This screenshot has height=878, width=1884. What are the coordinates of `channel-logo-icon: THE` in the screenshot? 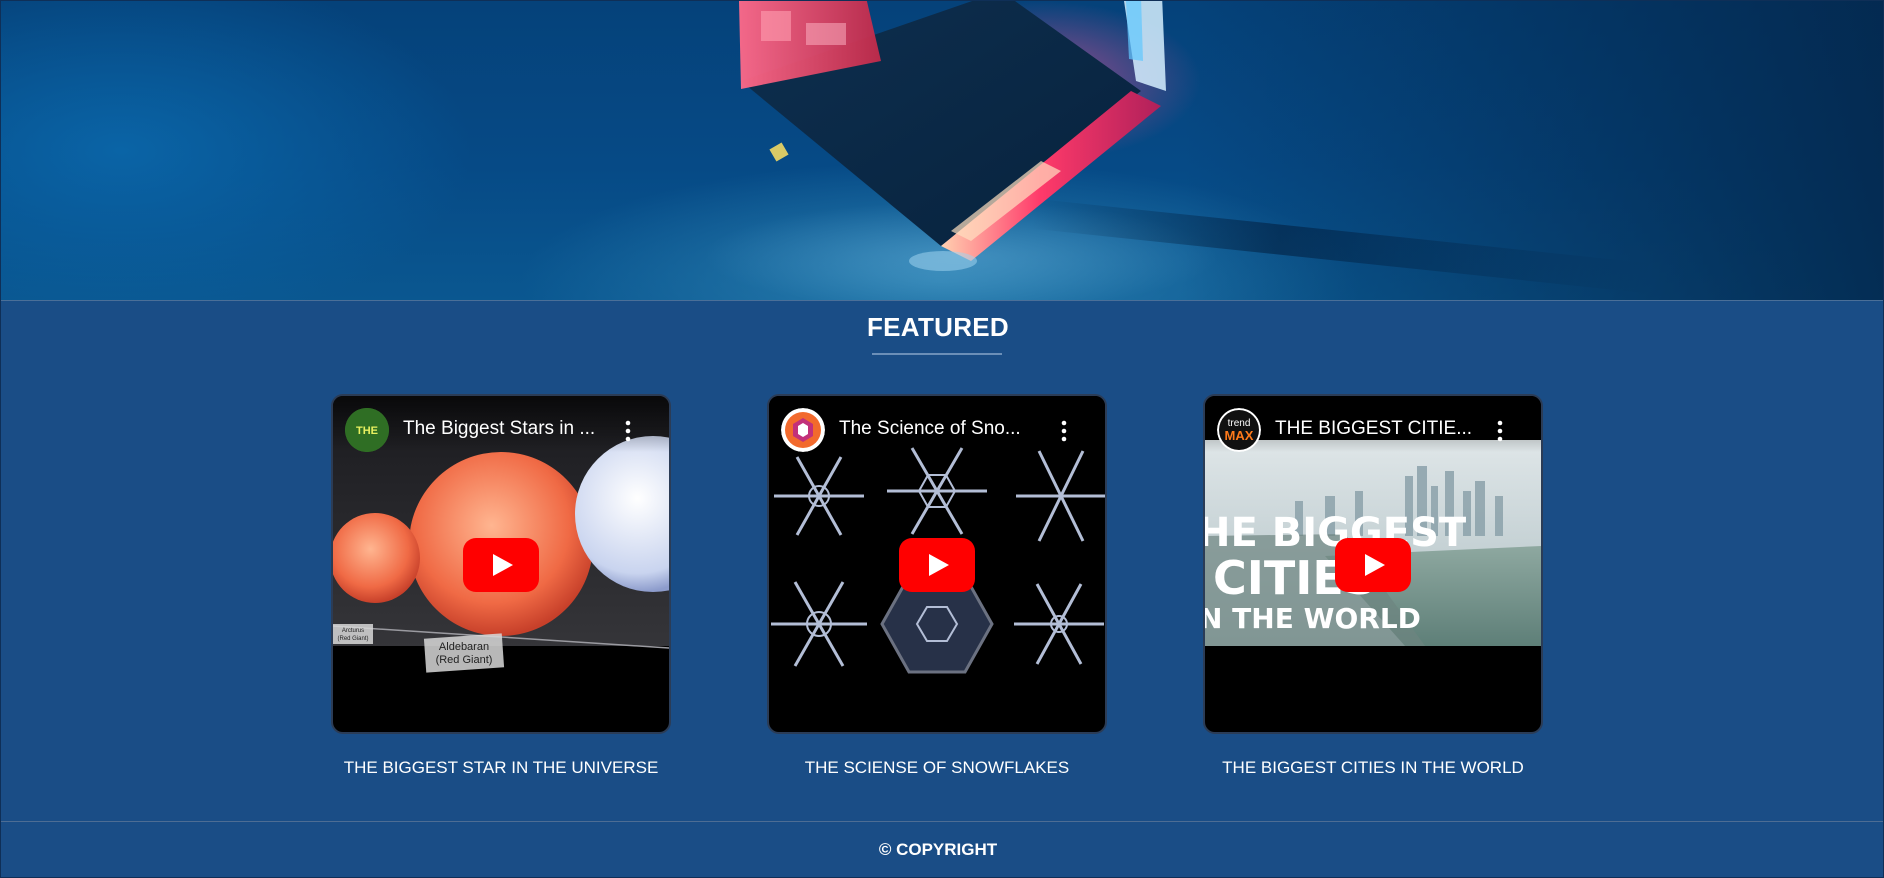 It's located at (367, 430).